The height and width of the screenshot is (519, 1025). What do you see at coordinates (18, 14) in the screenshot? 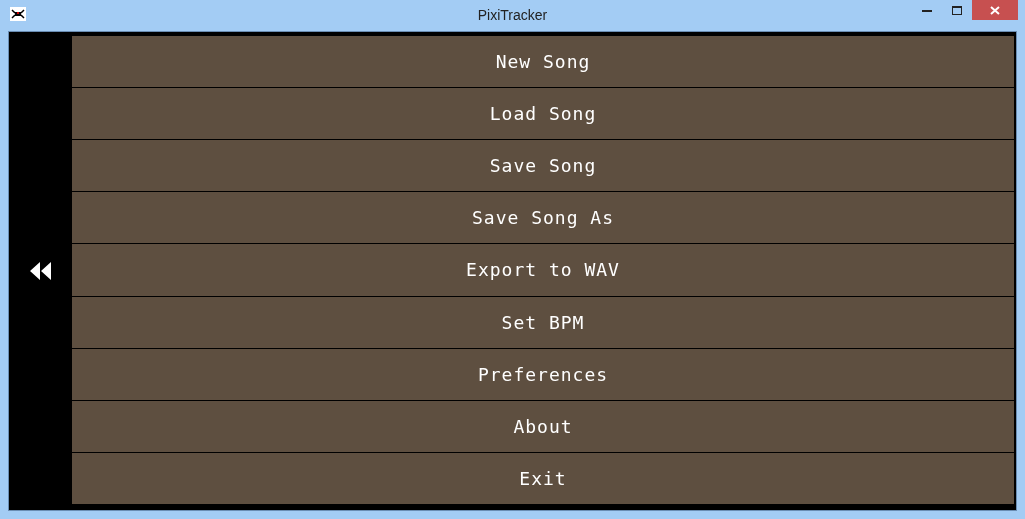
I see `bug-icon` at bounding box center [18, 14].